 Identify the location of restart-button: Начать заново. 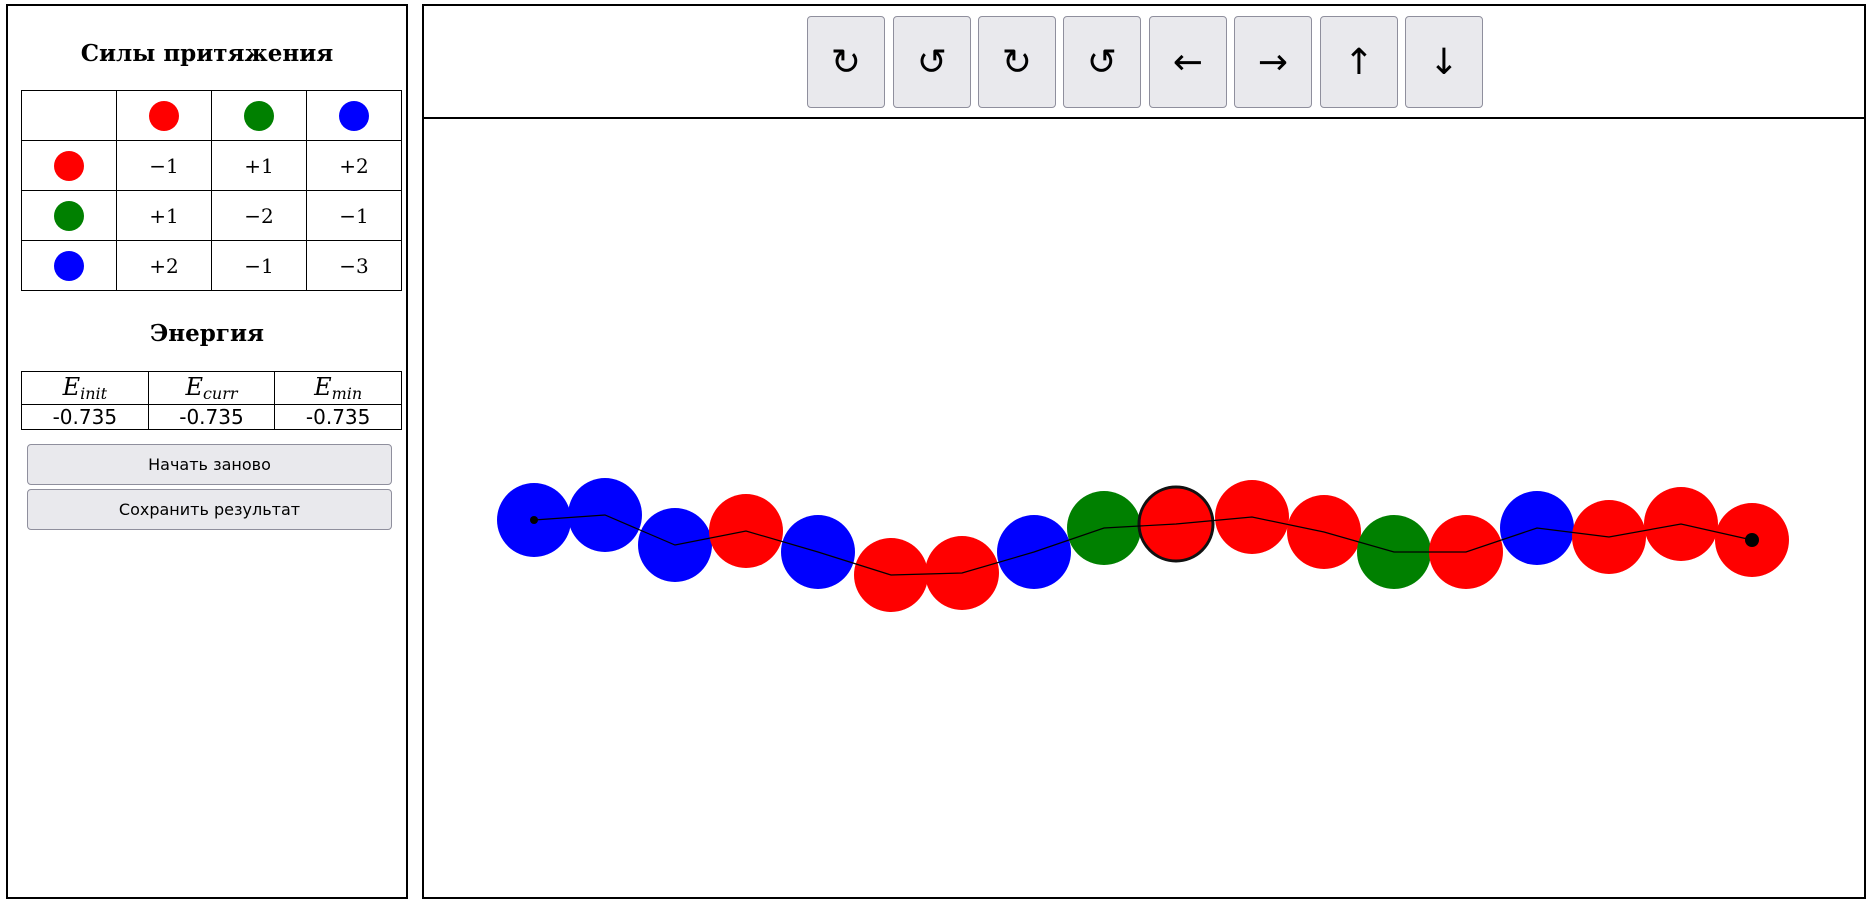
(209, 464).